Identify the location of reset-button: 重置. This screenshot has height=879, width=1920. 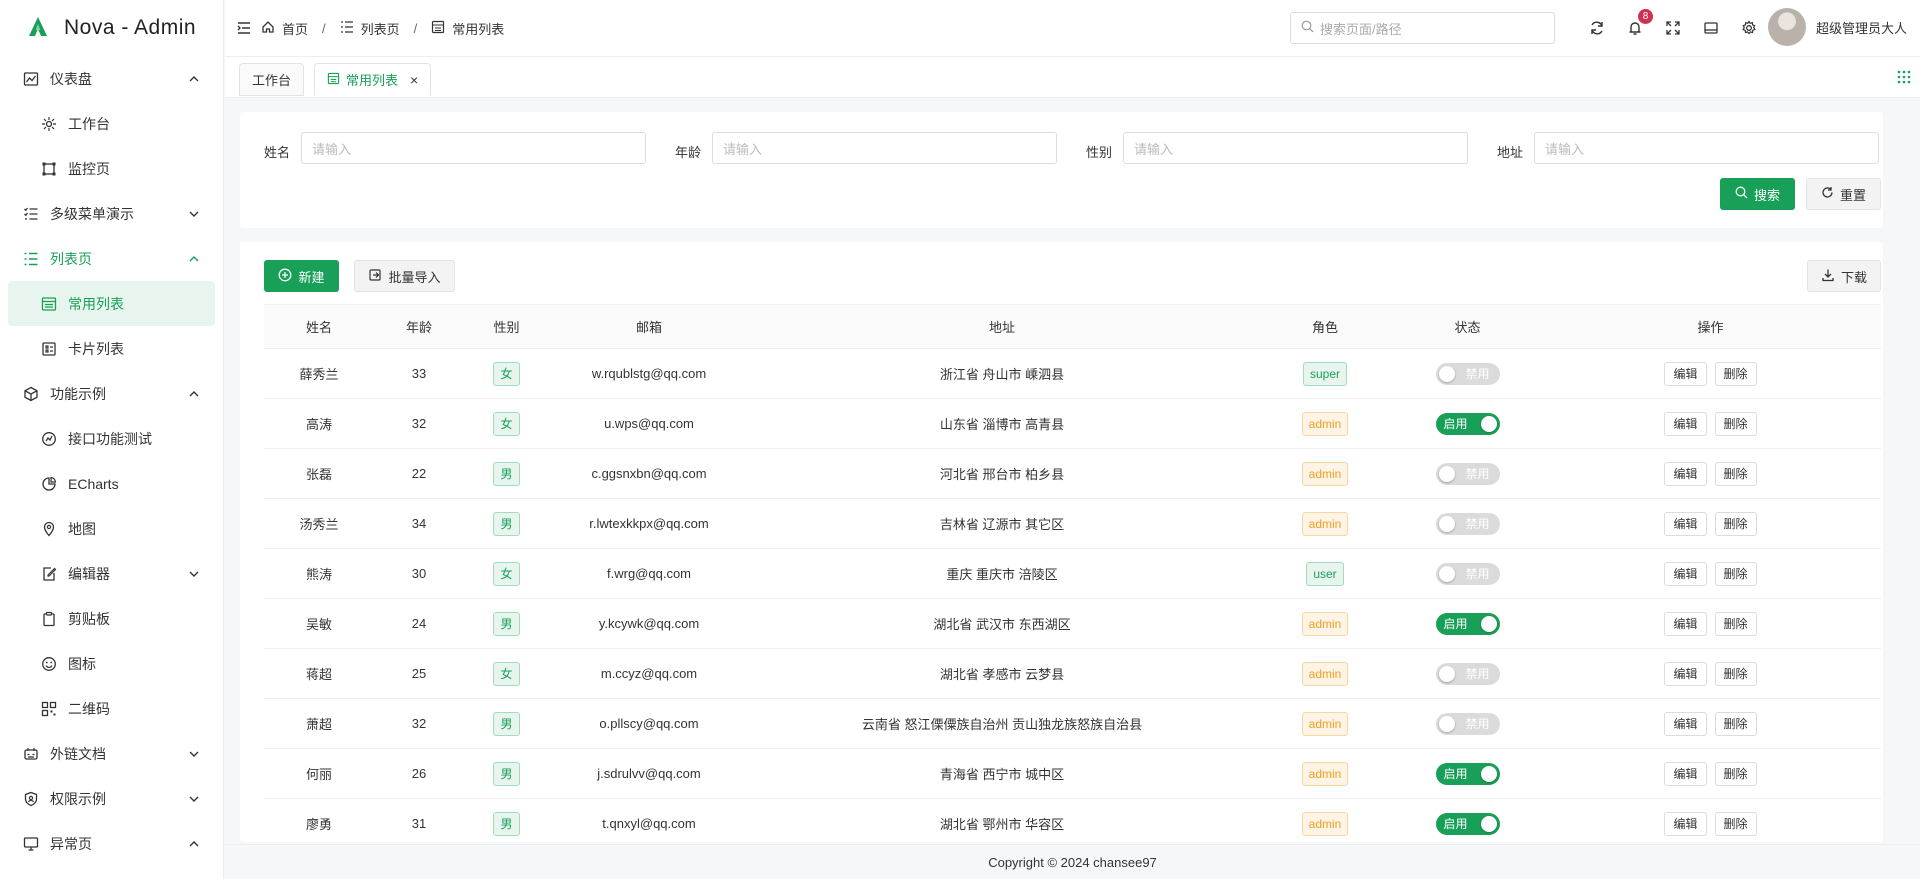
(1843, 194).